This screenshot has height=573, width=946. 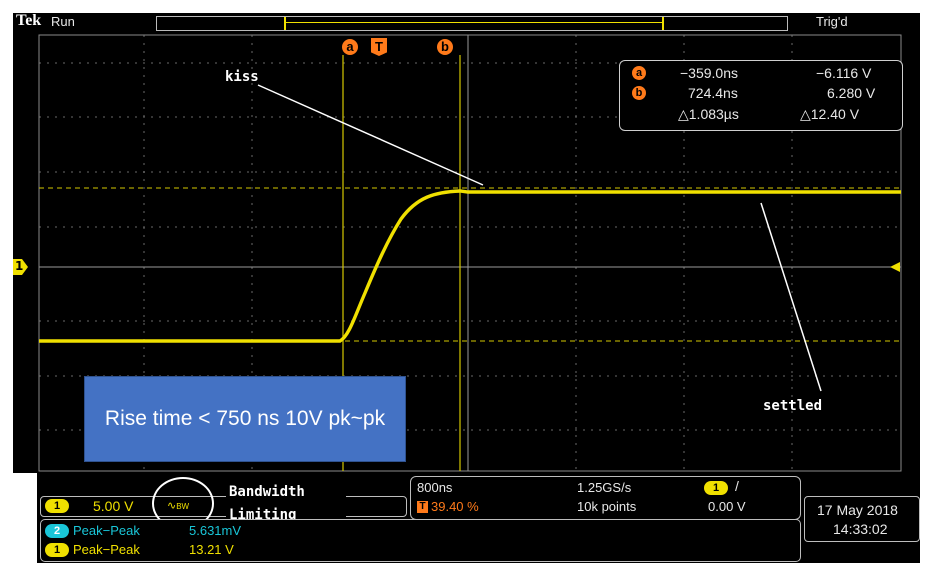 I want to click on trigger-position-marker: T, so click(x=379, y=47).